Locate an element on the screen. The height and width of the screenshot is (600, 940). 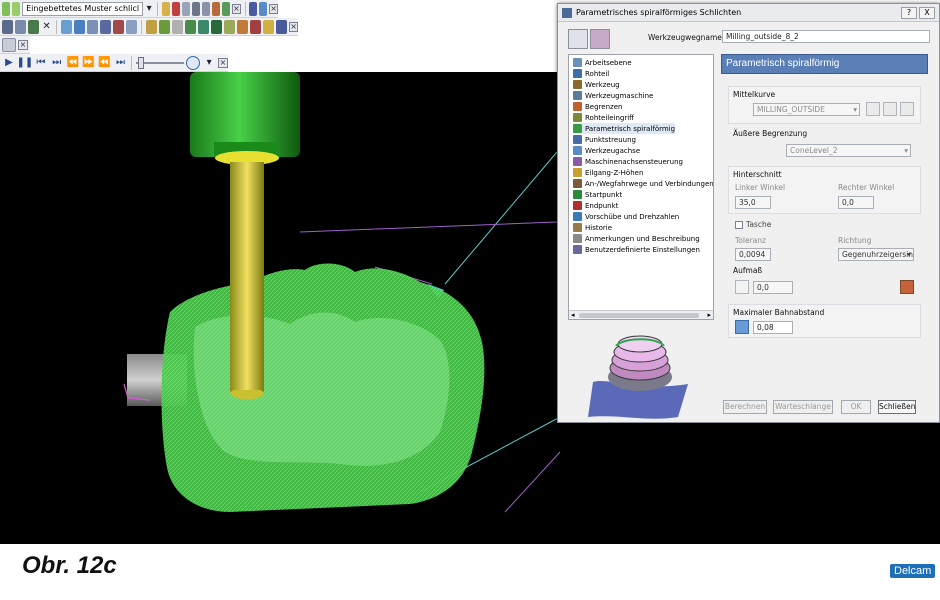
cut-icon is located at coordinates (175, 8).